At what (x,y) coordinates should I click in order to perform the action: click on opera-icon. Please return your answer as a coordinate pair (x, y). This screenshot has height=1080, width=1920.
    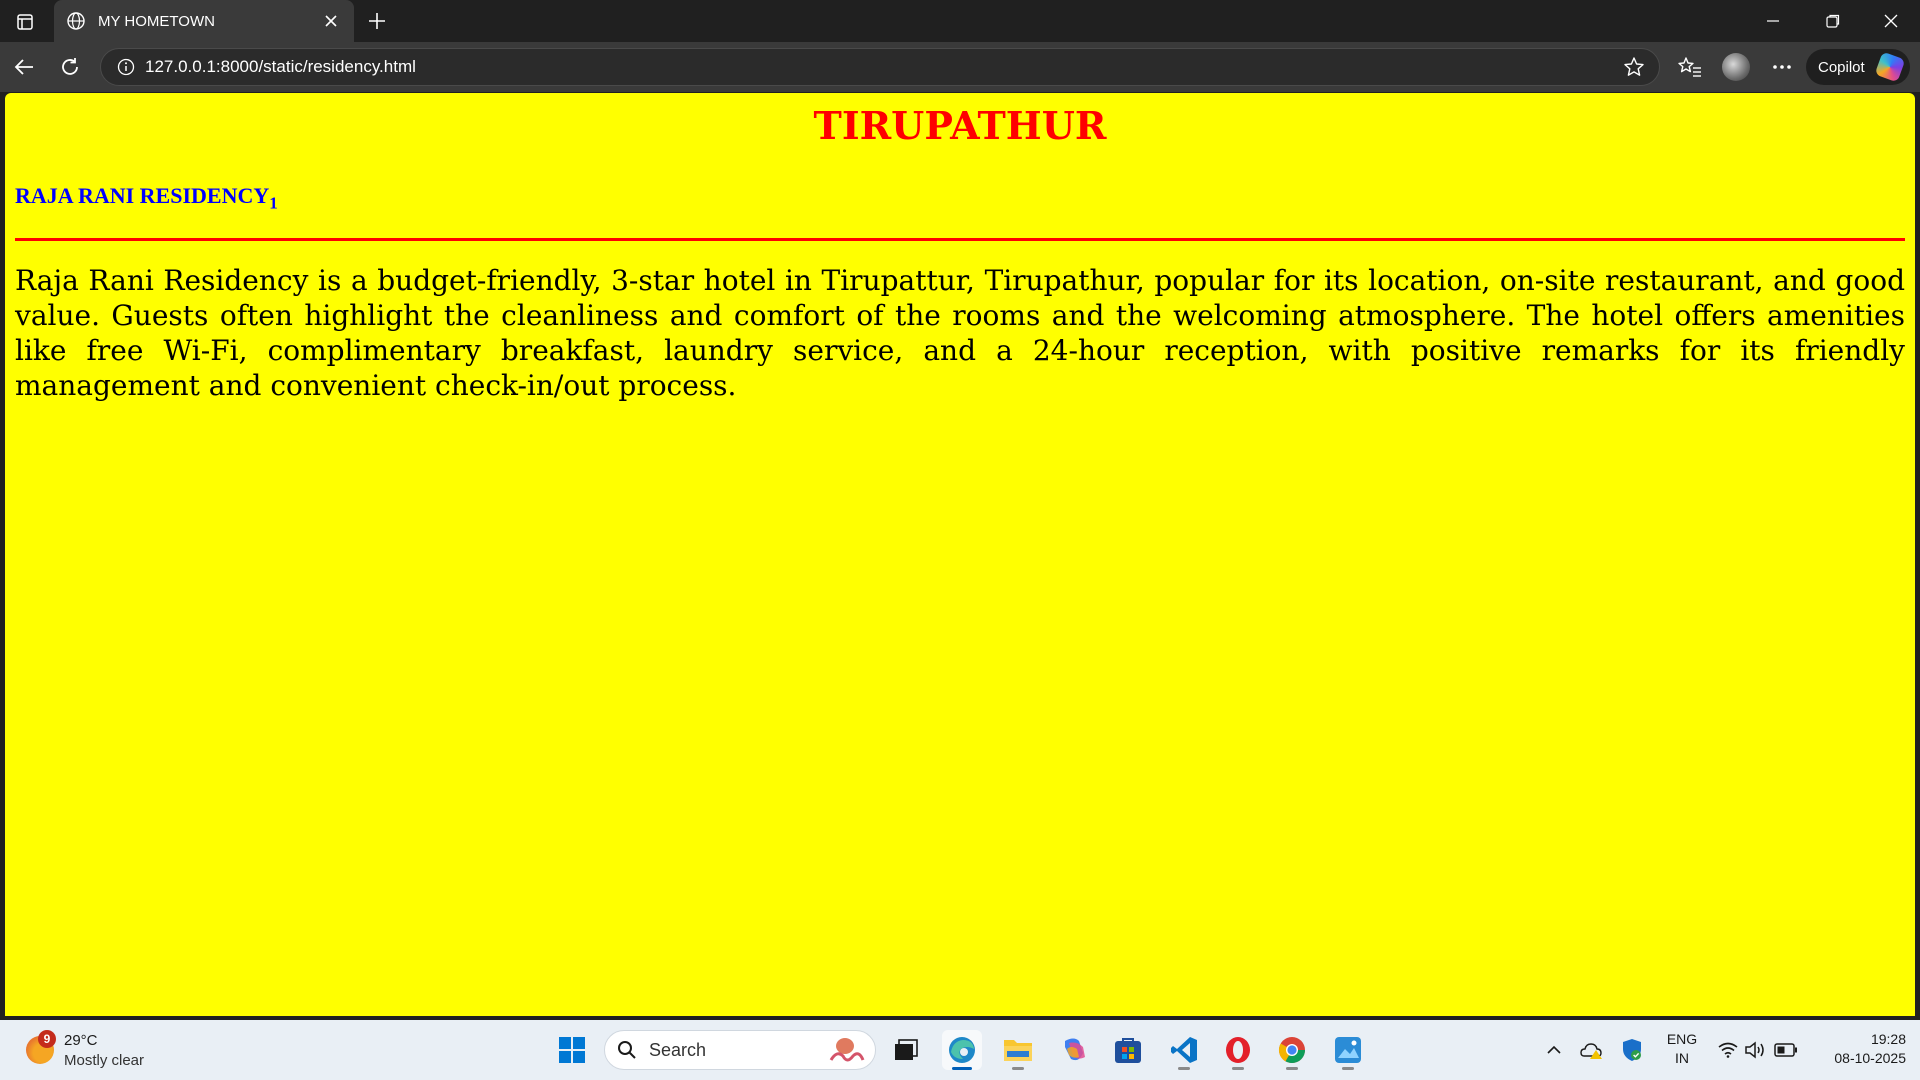
    Looking at the image, I should click on (1238, 1050).